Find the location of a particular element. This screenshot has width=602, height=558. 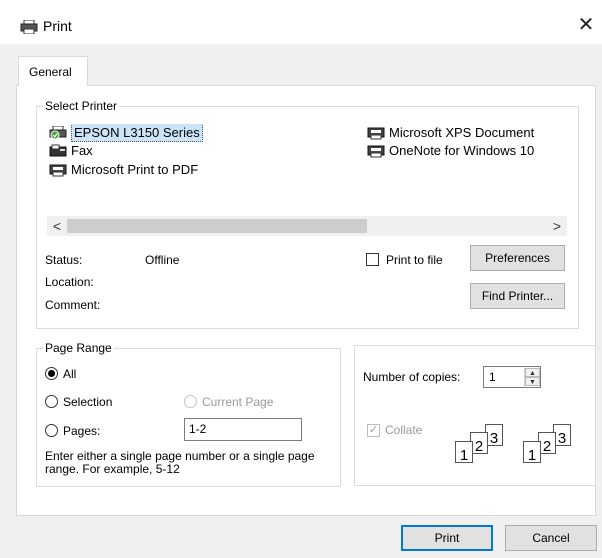

print-to-file-checkbox is located at coordinates (372, 259).